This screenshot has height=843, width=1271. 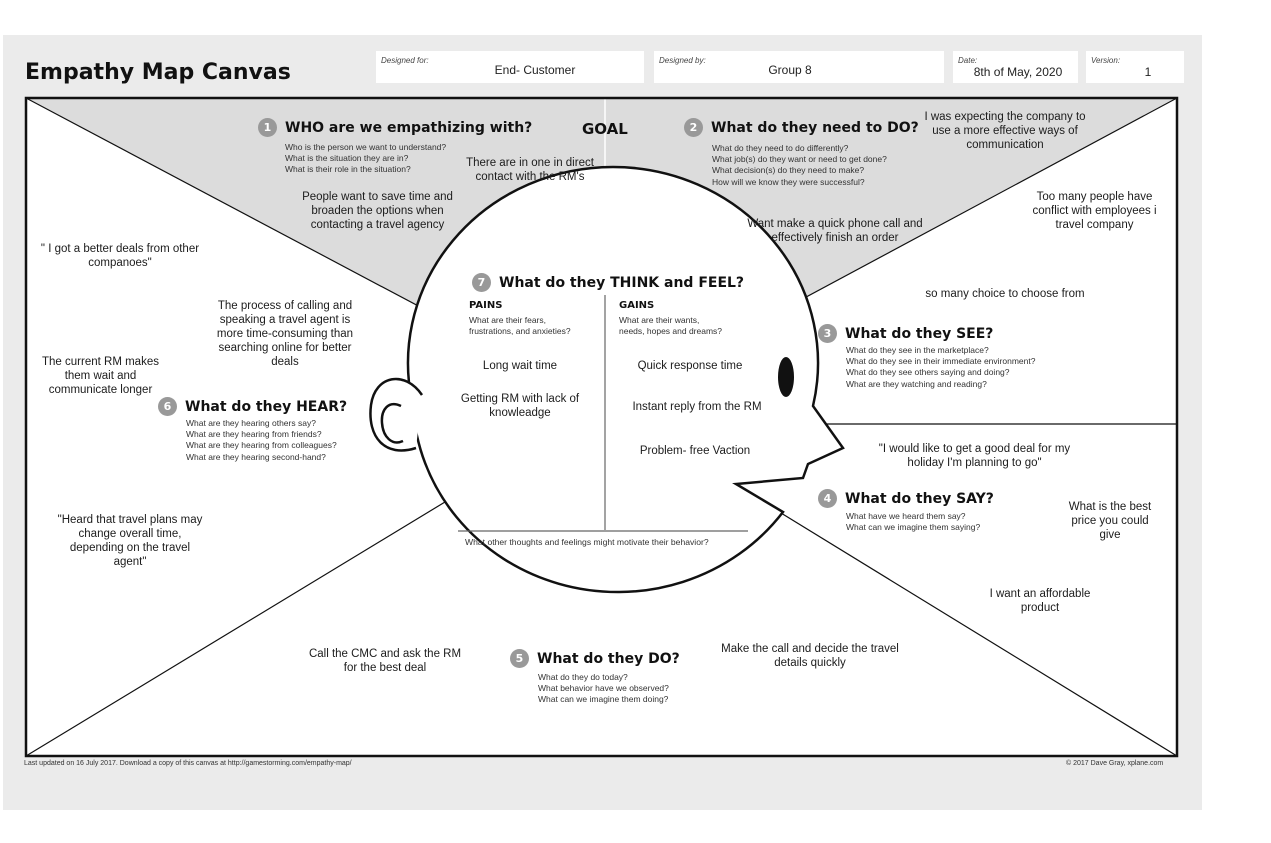 What do you see at coordinates (788, 181) in the screenshot?
I see `prompt: How will we know they were successful?` at bounding box center [788, 181].